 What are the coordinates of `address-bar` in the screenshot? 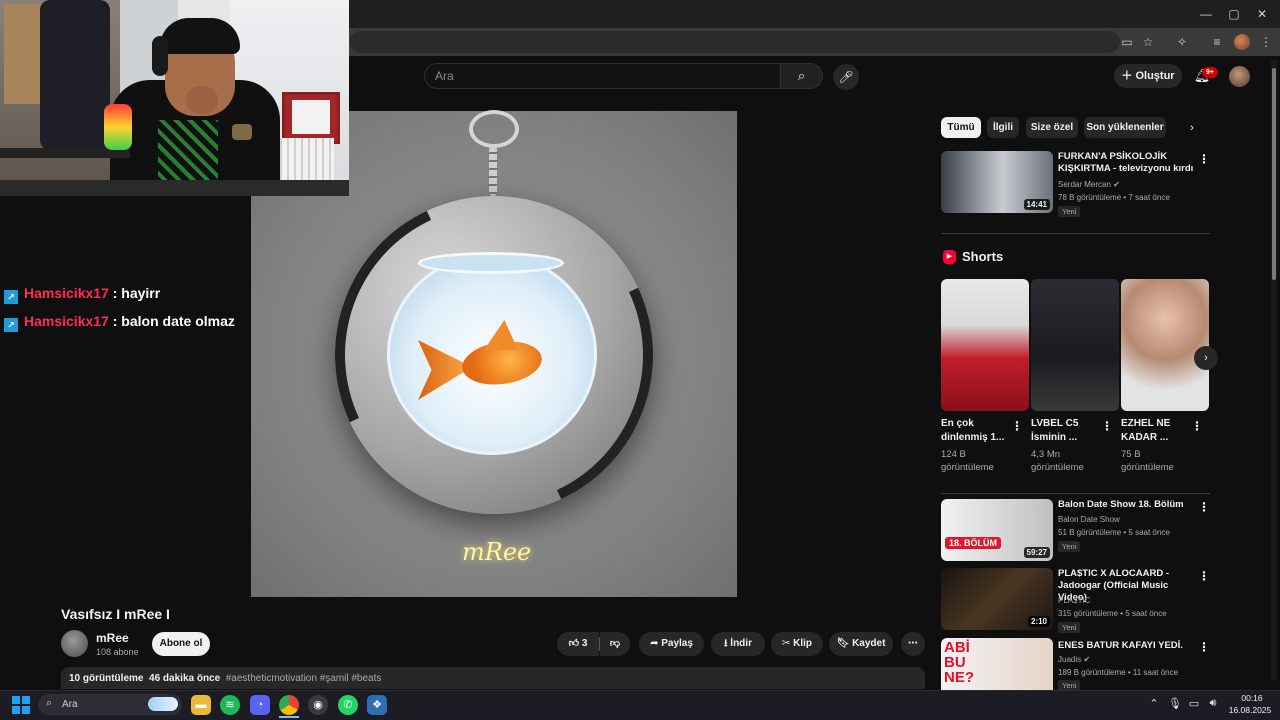 It's located at (735, 42).